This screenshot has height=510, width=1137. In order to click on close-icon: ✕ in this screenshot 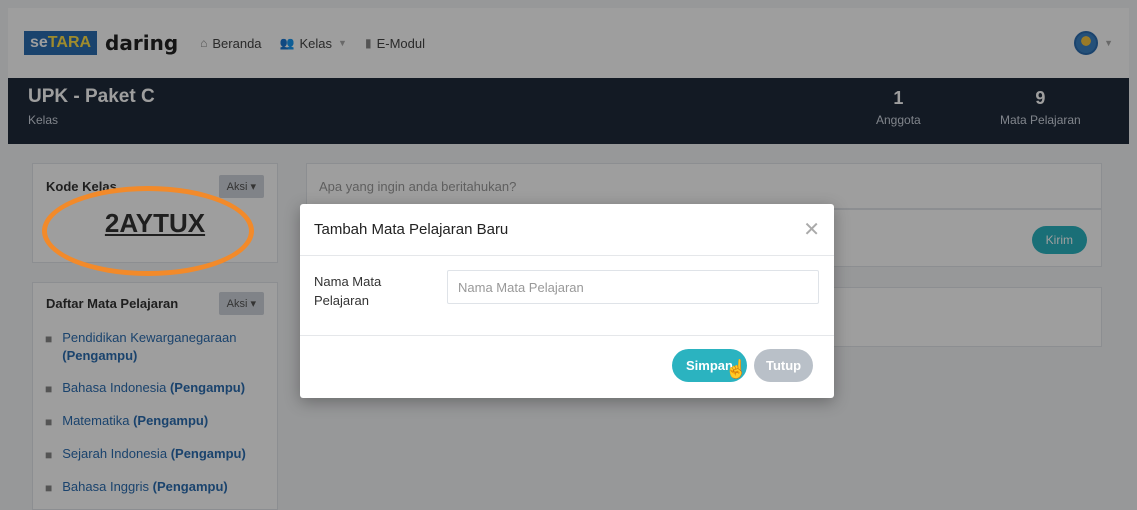, I will do `click(811, 229)`.